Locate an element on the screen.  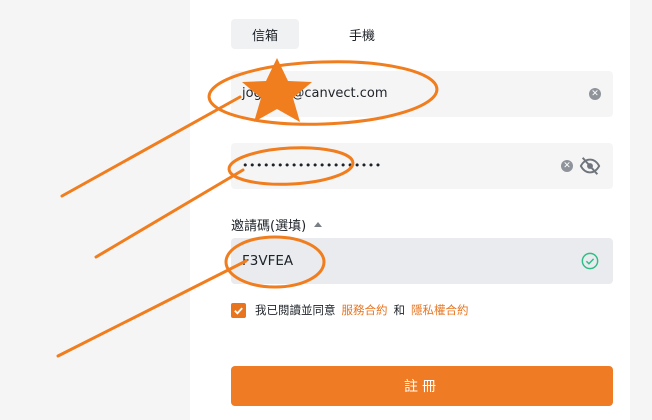
tab-email: 信箱 is located at coordinates (265, 34).